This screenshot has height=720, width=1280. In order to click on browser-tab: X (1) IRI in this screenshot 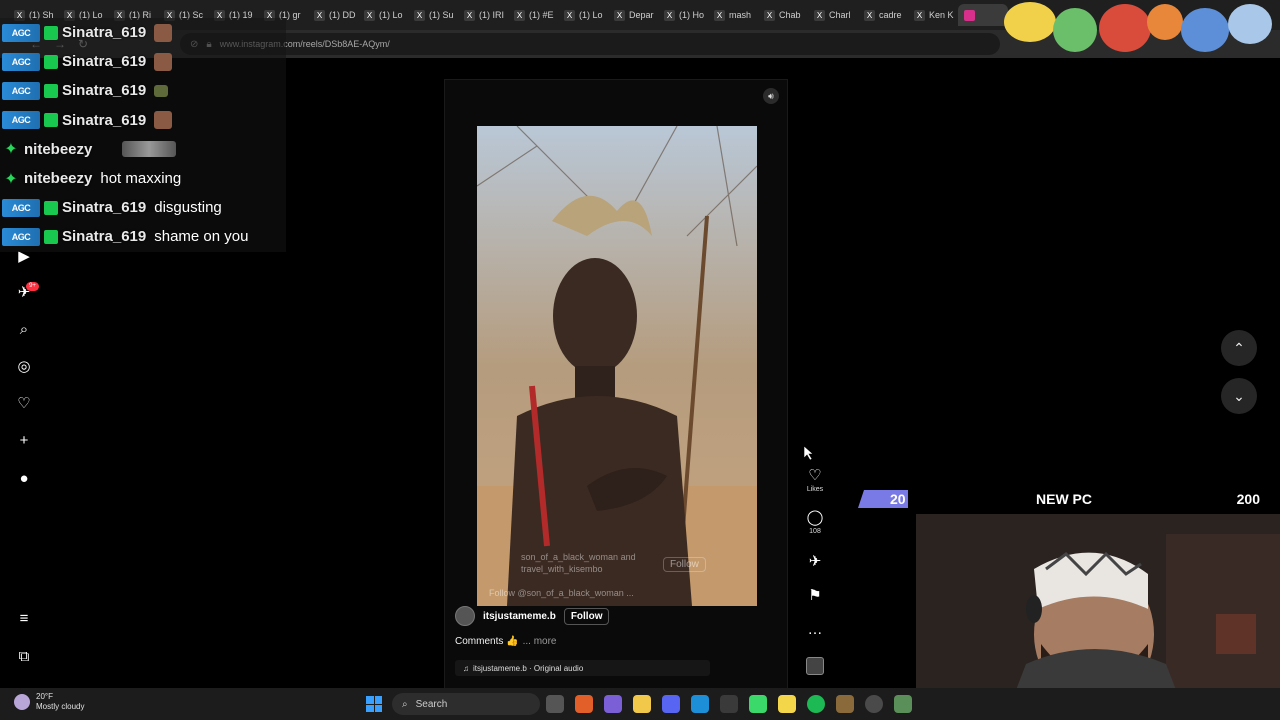, I will do `click(483, 15)`.